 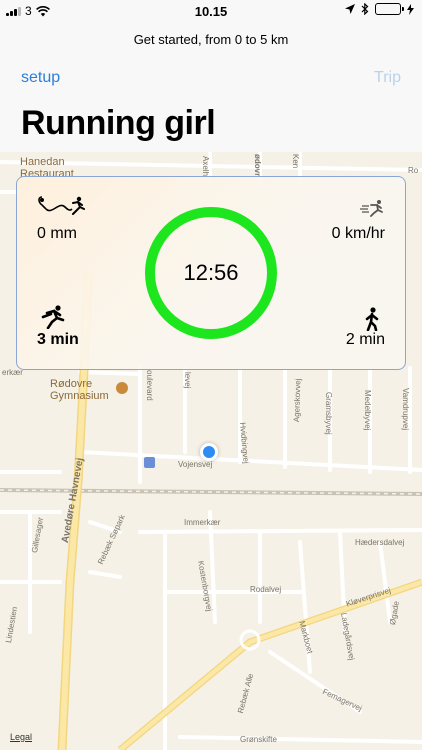 I want to click on street-label: Gramsbyvej, so click(x=328, y=413).